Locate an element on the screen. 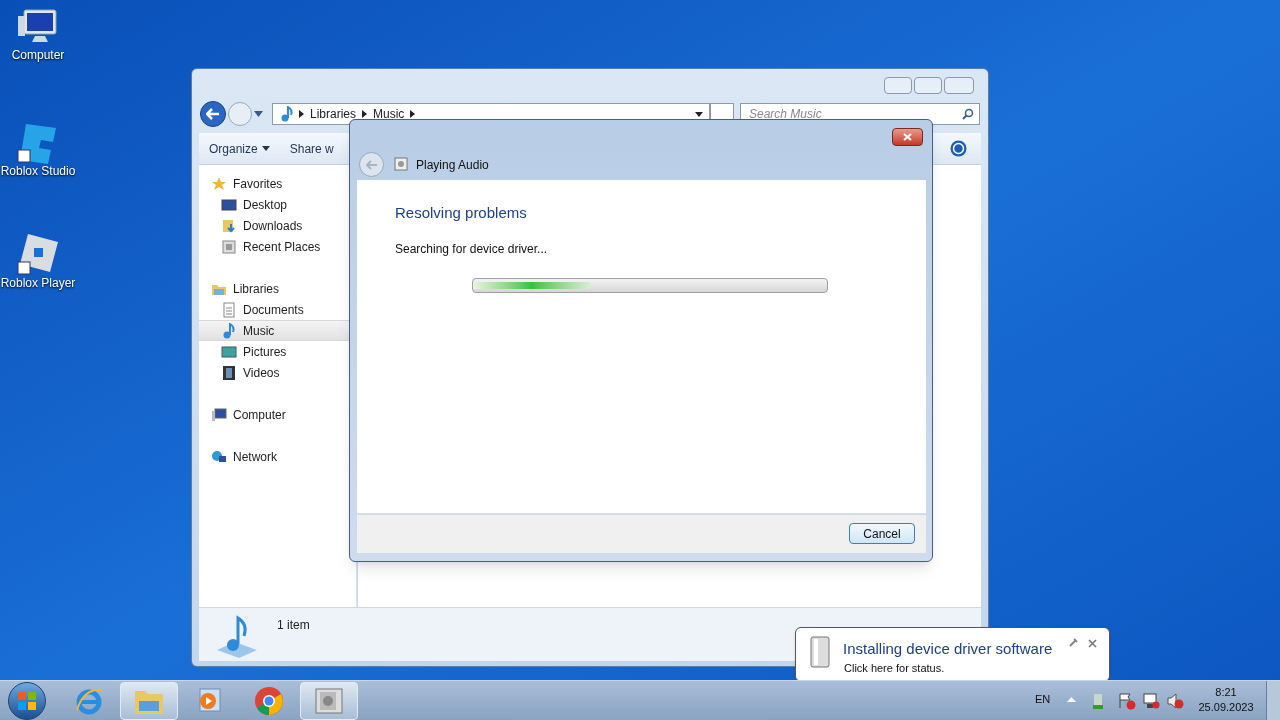 This screenshot has height=720, width=1280. desktop-icon-label: Roblox Studio is located at coordinates (38, 171).